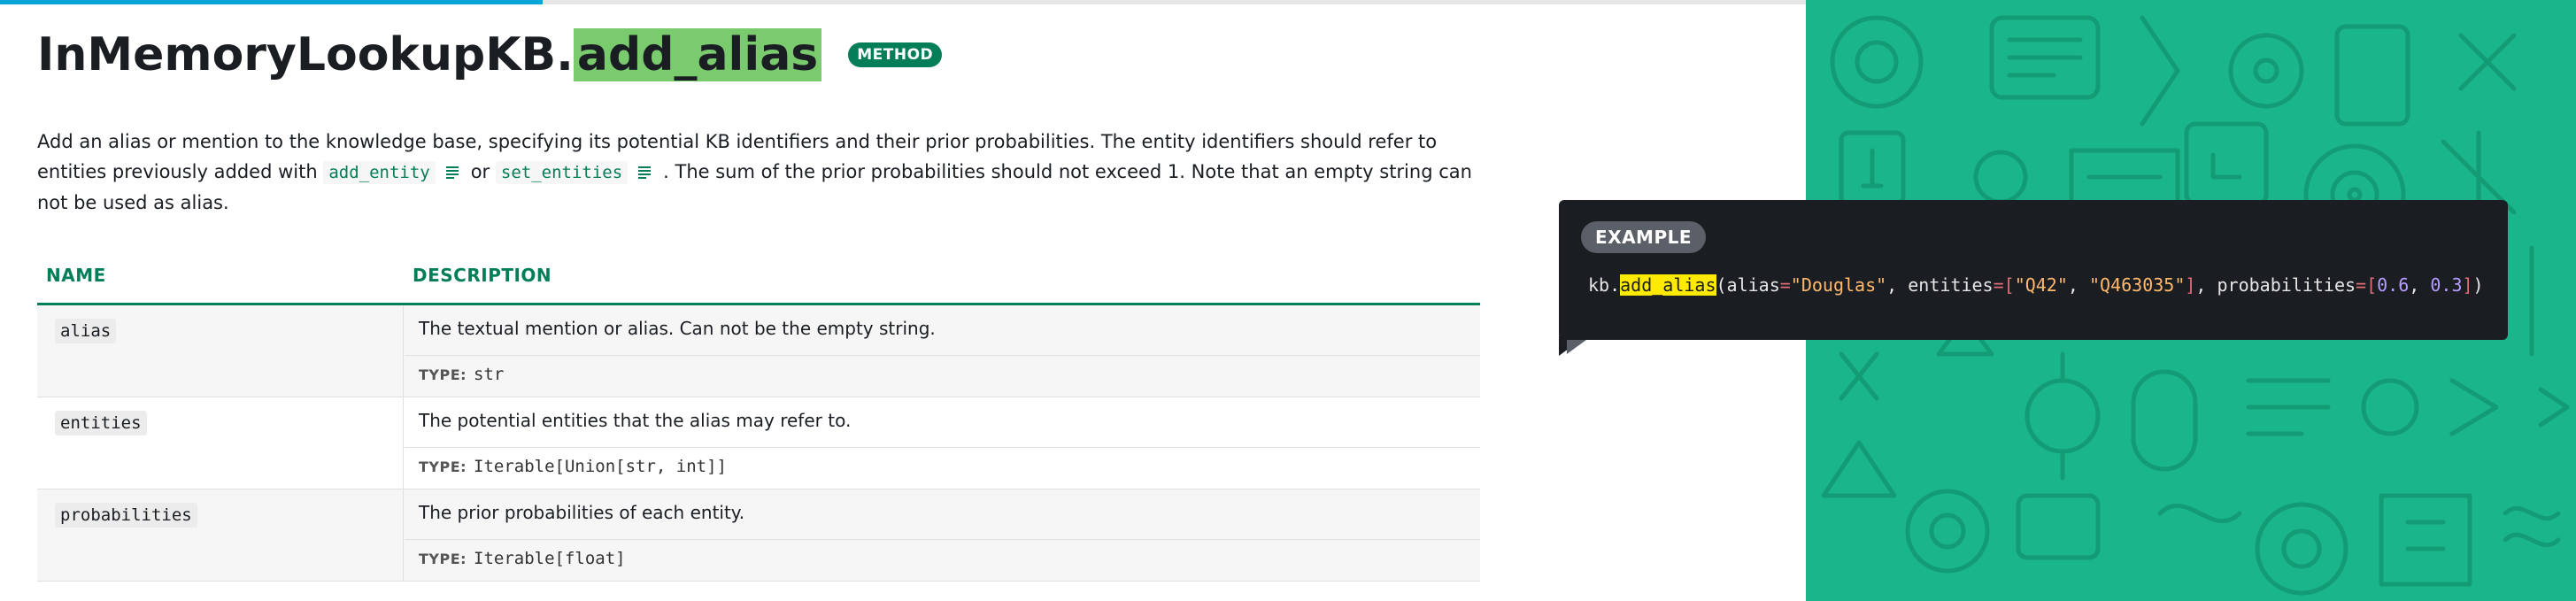  I want to click on argument-name: entities, so click(101, 423).